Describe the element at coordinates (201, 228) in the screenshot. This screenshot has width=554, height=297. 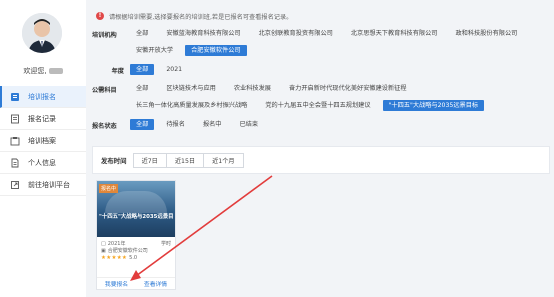
I see `annotation-arrow` at that location.